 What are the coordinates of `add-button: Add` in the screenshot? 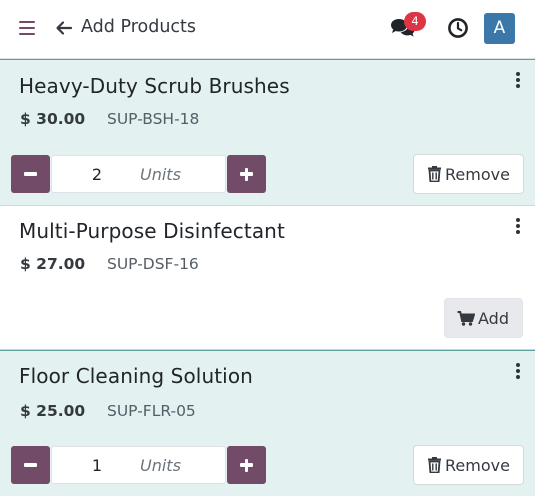 It's located at (483, 318).